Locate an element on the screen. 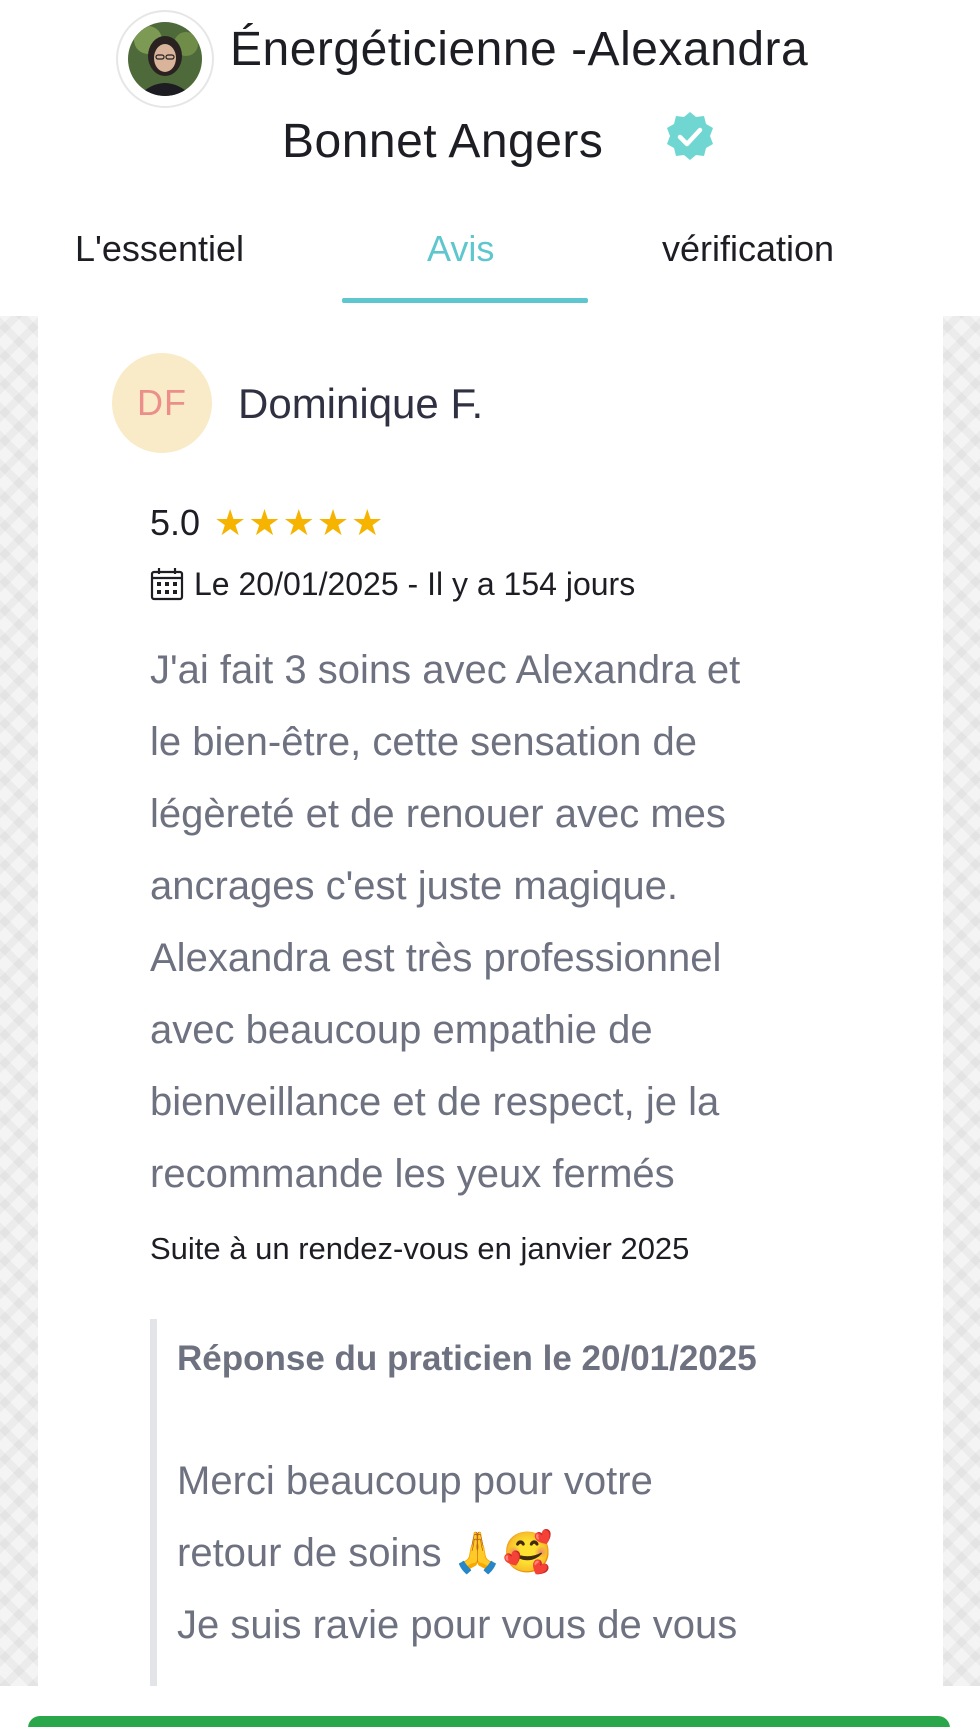  review-text-line: le bien-être, cette sensation de is located at coordinates (424, 742).